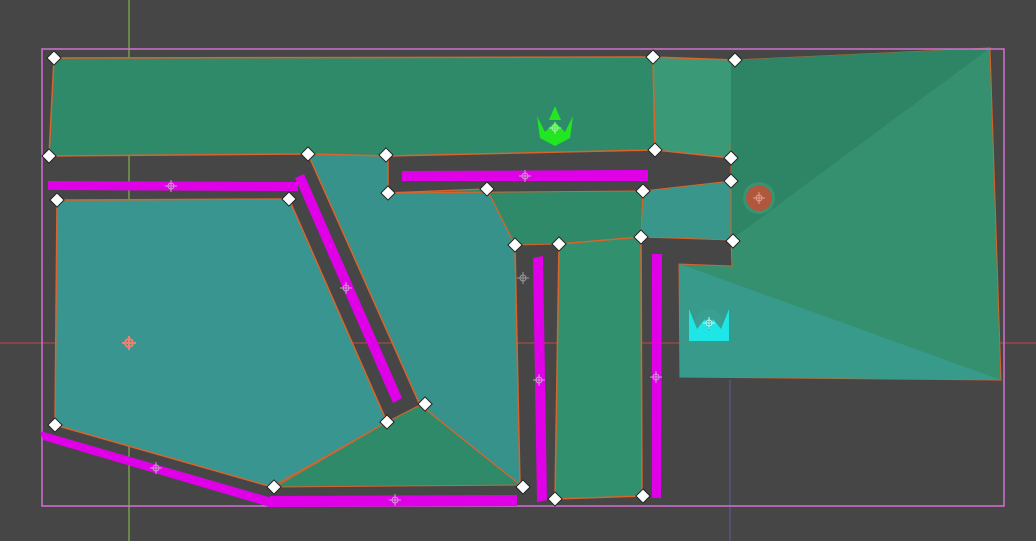 The image size is (1036, 541). I want to click on wall-bottom, so click(393, 501).